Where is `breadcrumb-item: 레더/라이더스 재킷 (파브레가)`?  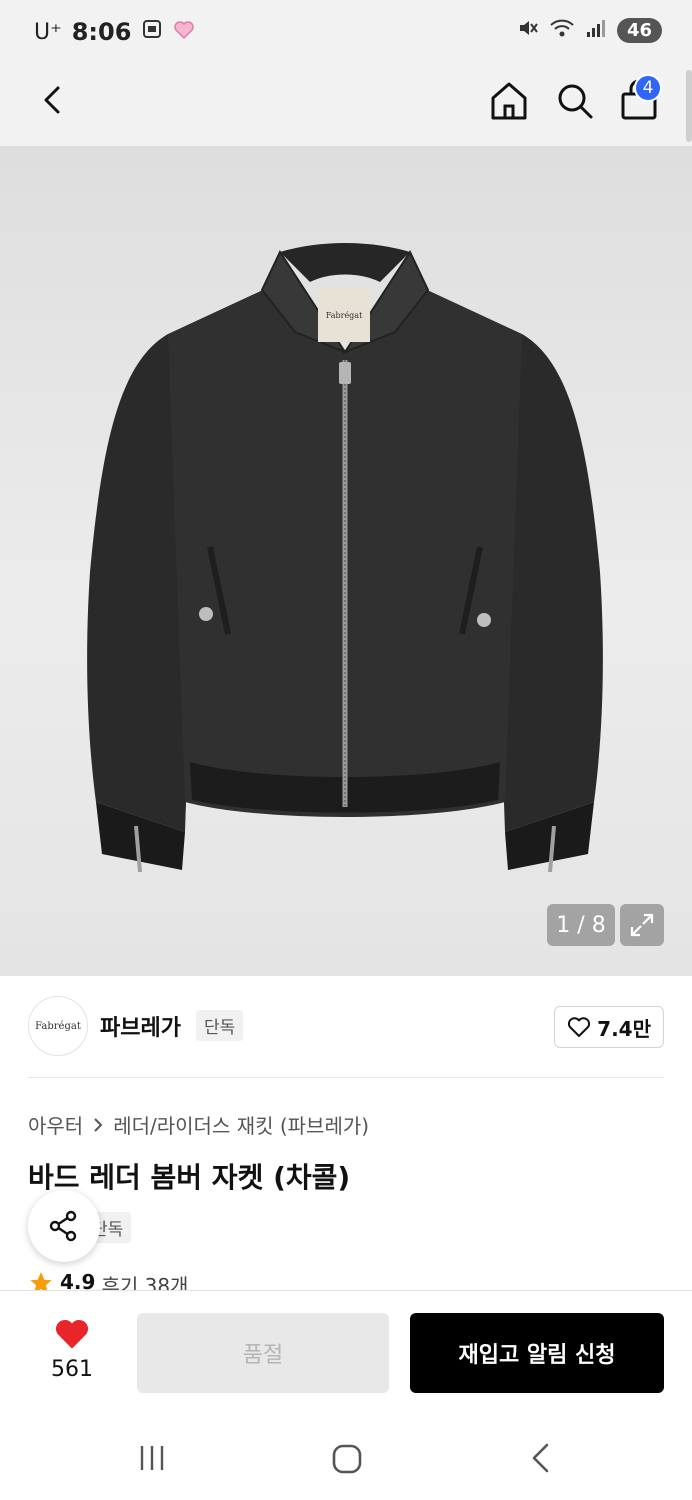
breadcrumb-item: 레더/라이더스 재킷 (파브레가) is located at coordinates (241, 1124).